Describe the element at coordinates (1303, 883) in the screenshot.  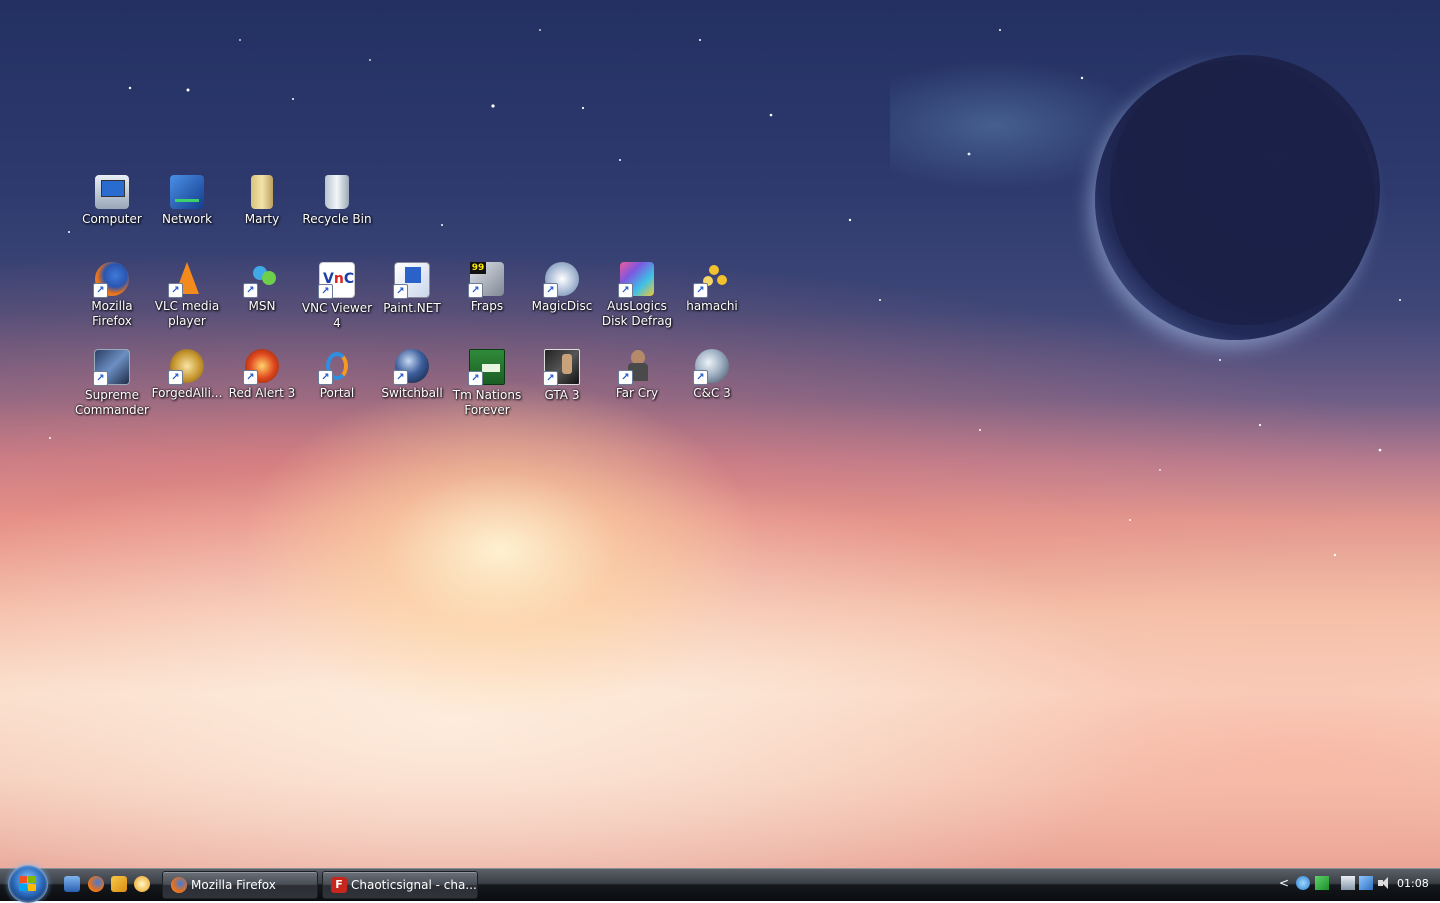
I see `user-status-icon` at that location.